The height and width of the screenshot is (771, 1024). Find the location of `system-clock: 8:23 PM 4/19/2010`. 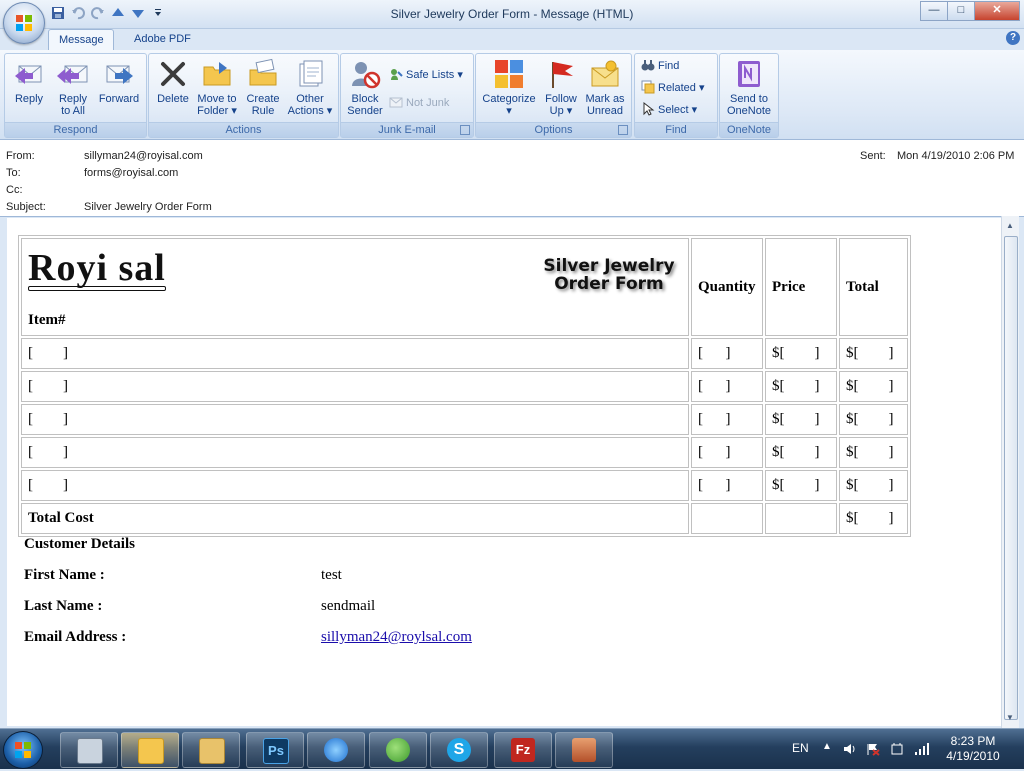

system-clock: 8:23 PM 4/19/2010 is located at coordinates (973, 749).